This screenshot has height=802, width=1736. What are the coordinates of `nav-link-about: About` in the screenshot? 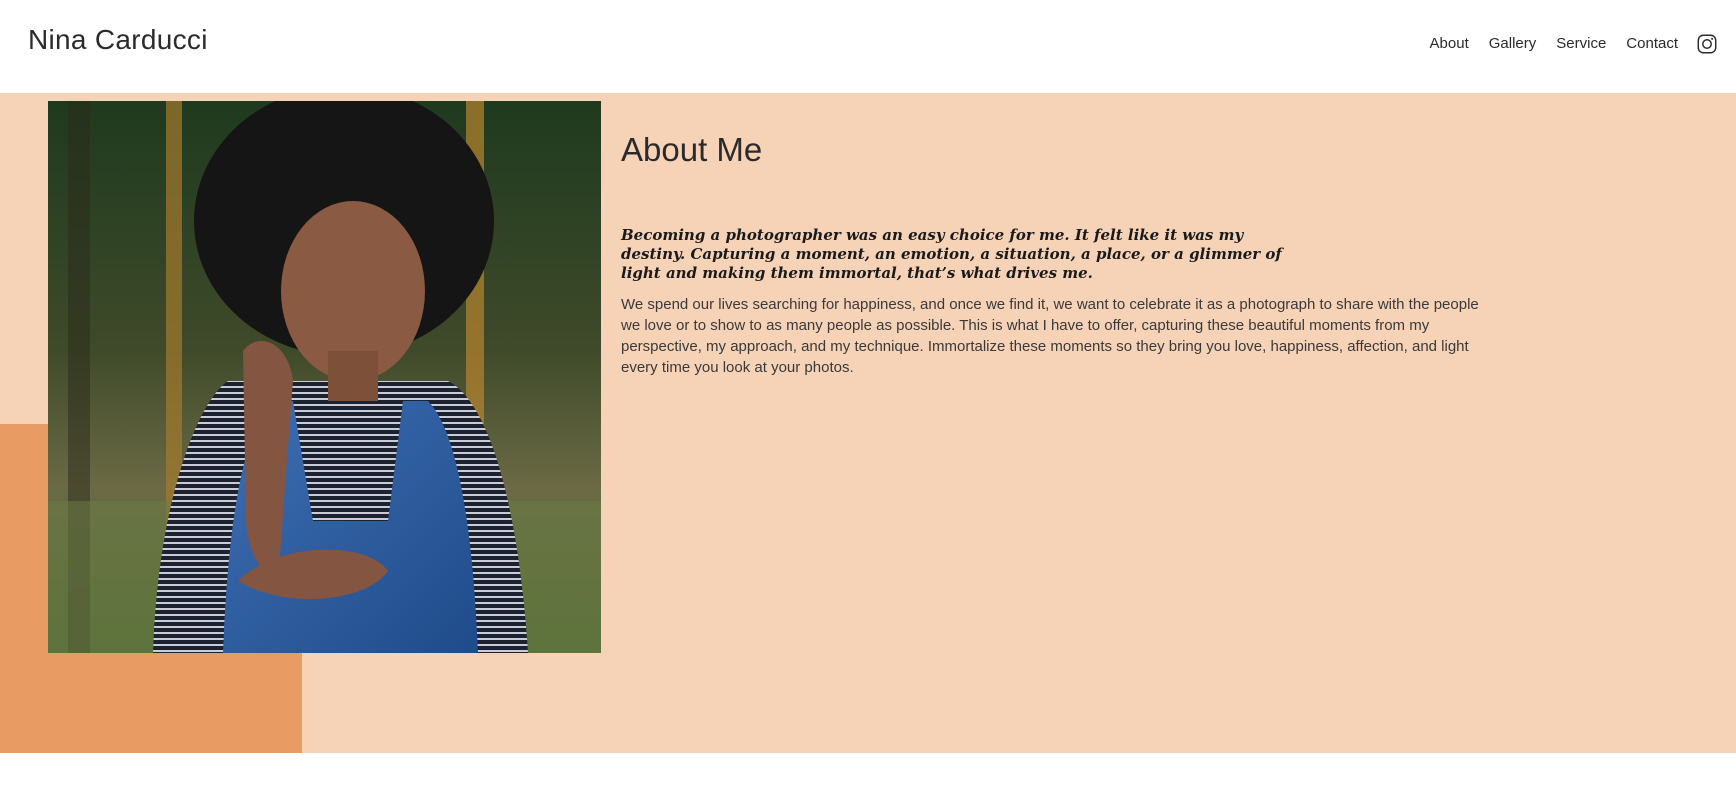 It's located at (1449, 44).